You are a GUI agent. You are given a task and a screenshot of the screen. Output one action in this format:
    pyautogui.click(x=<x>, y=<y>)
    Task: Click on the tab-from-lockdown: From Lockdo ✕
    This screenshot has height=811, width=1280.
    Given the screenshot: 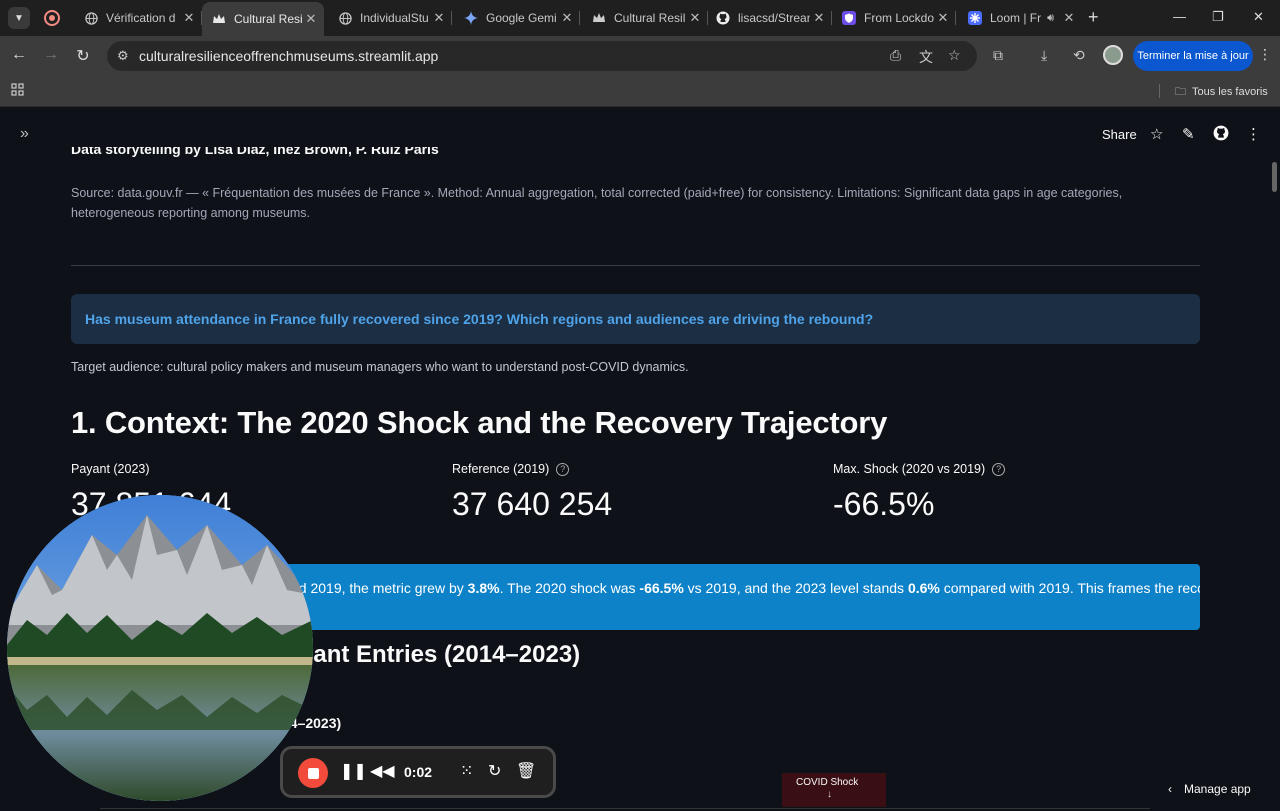 What is the action you would take?
    pyautogui.click(x=894, y=18)
    